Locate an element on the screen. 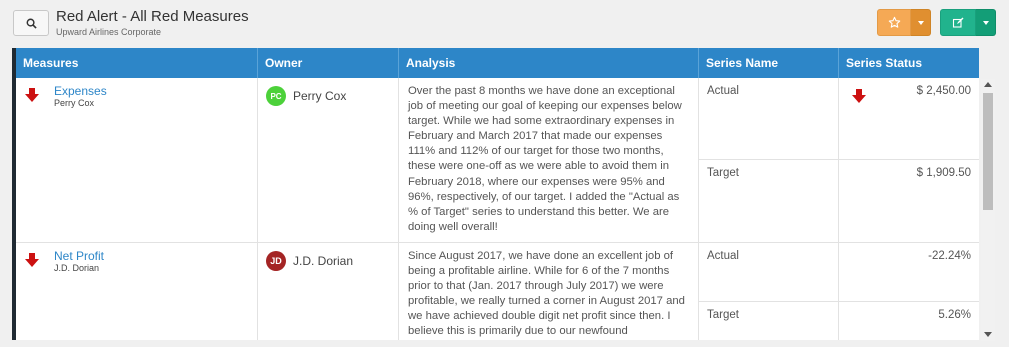 The height and width of the screenshot is (347, 1009). measure-cell: Net Profit J.D. Dorian is located at coordinates (137, 291).